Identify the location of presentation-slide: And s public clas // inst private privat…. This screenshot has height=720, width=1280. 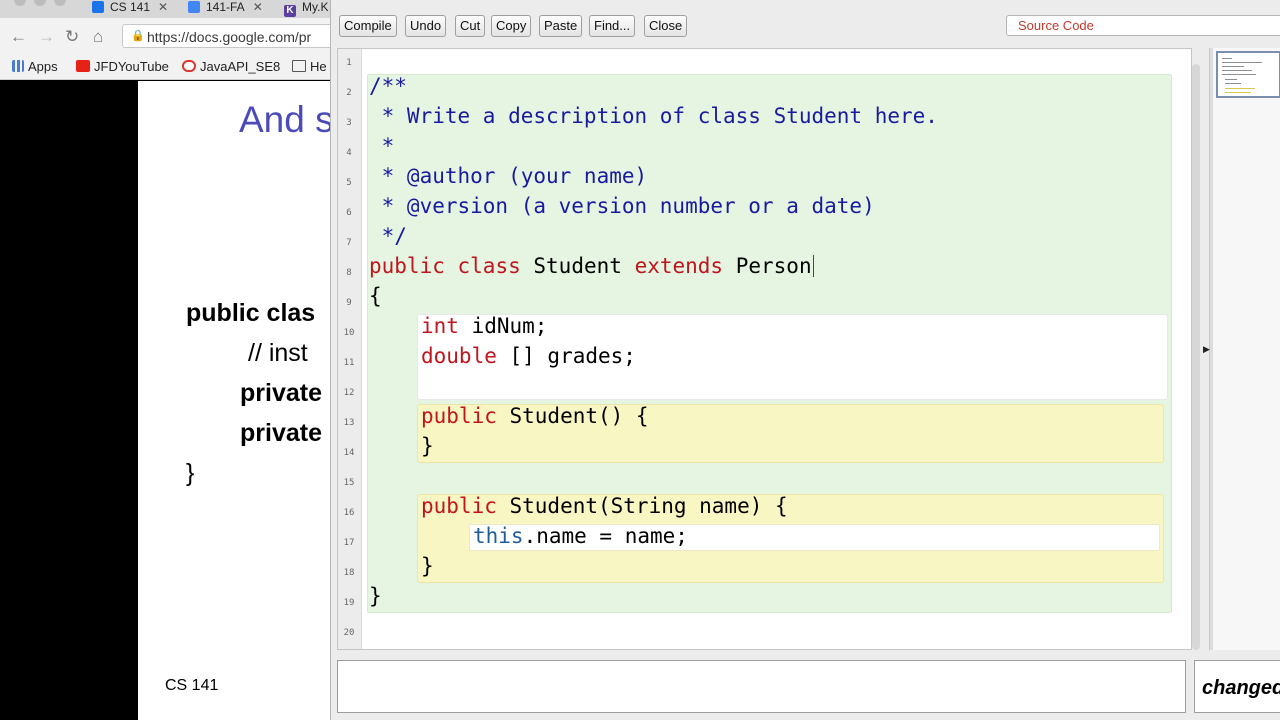
(238, 400).